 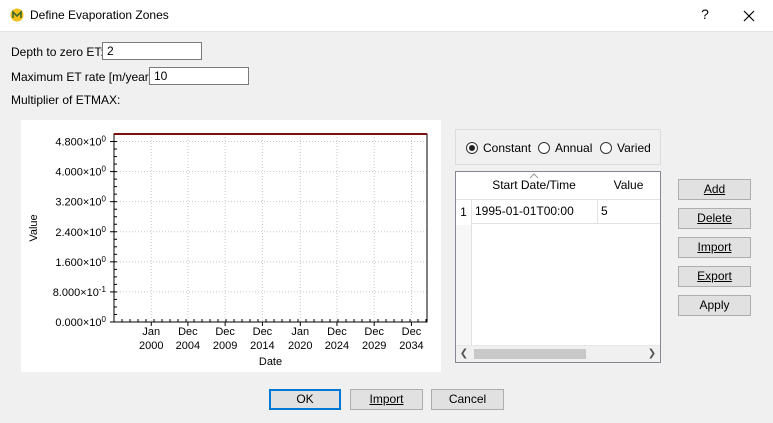 I want to click on cell-value: 5, so click(x=628, y=211).